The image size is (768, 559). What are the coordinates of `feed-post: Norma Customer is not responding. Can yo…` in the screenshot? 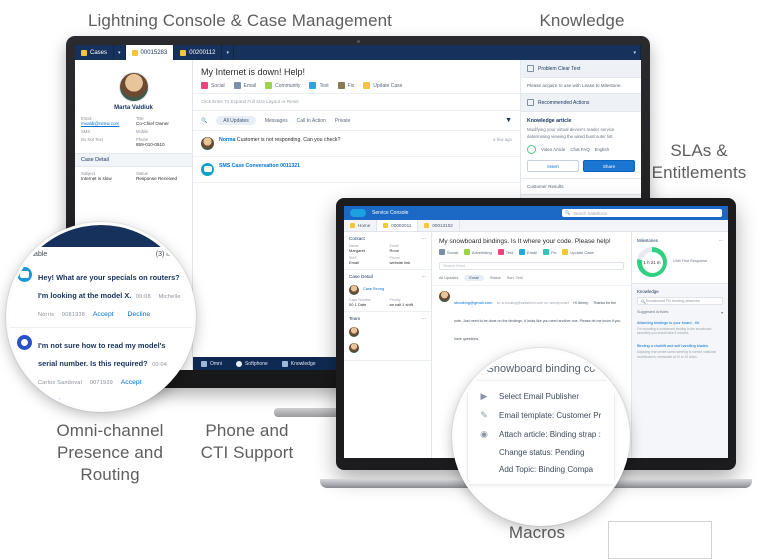 It's located at (356, 144).